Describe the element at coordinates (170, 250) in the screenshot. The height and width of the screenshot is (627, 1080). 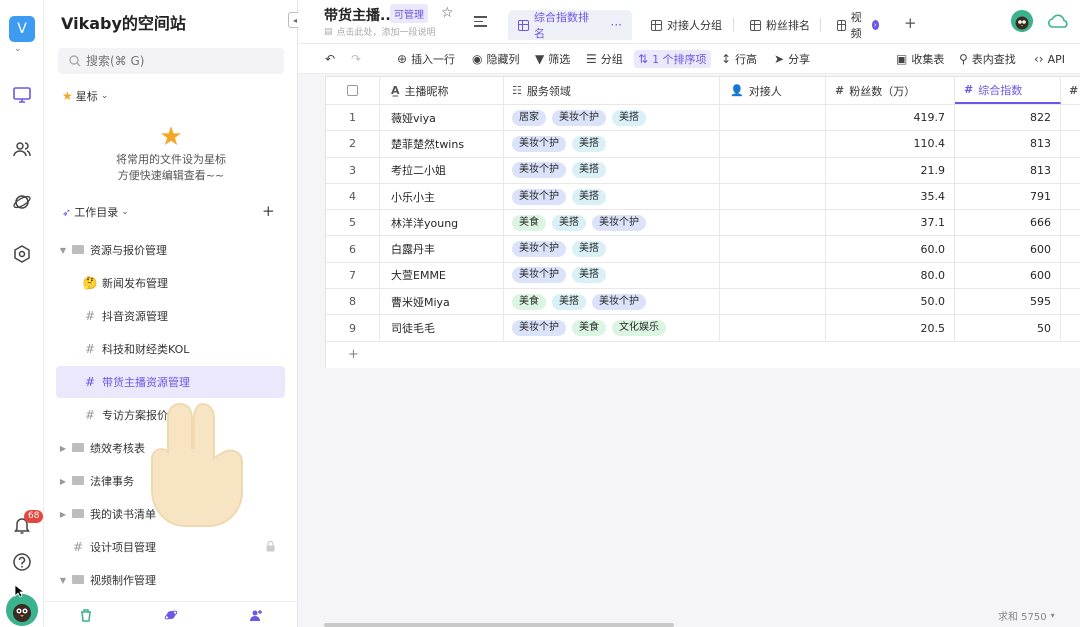
I see `tree-folder-resources: ▼ 资源与报价管理` at that location.